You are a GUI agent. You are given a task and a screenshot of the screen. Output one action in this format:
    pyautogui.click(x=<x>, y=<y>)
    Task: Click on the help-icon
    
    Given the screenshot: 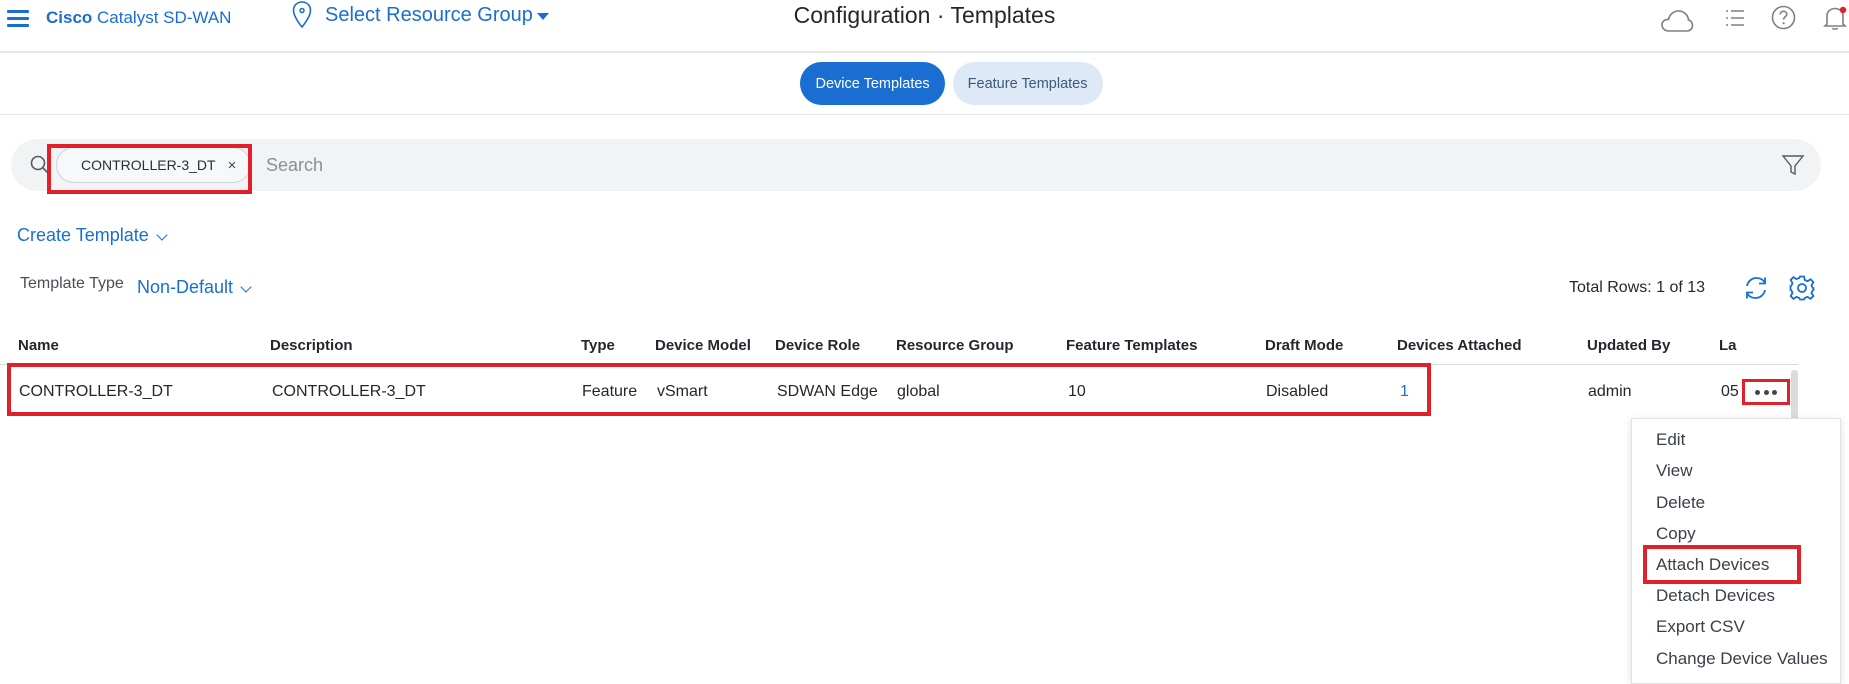 What is the action you would take?
    pyautogui.click(x=1783, y=17)
    